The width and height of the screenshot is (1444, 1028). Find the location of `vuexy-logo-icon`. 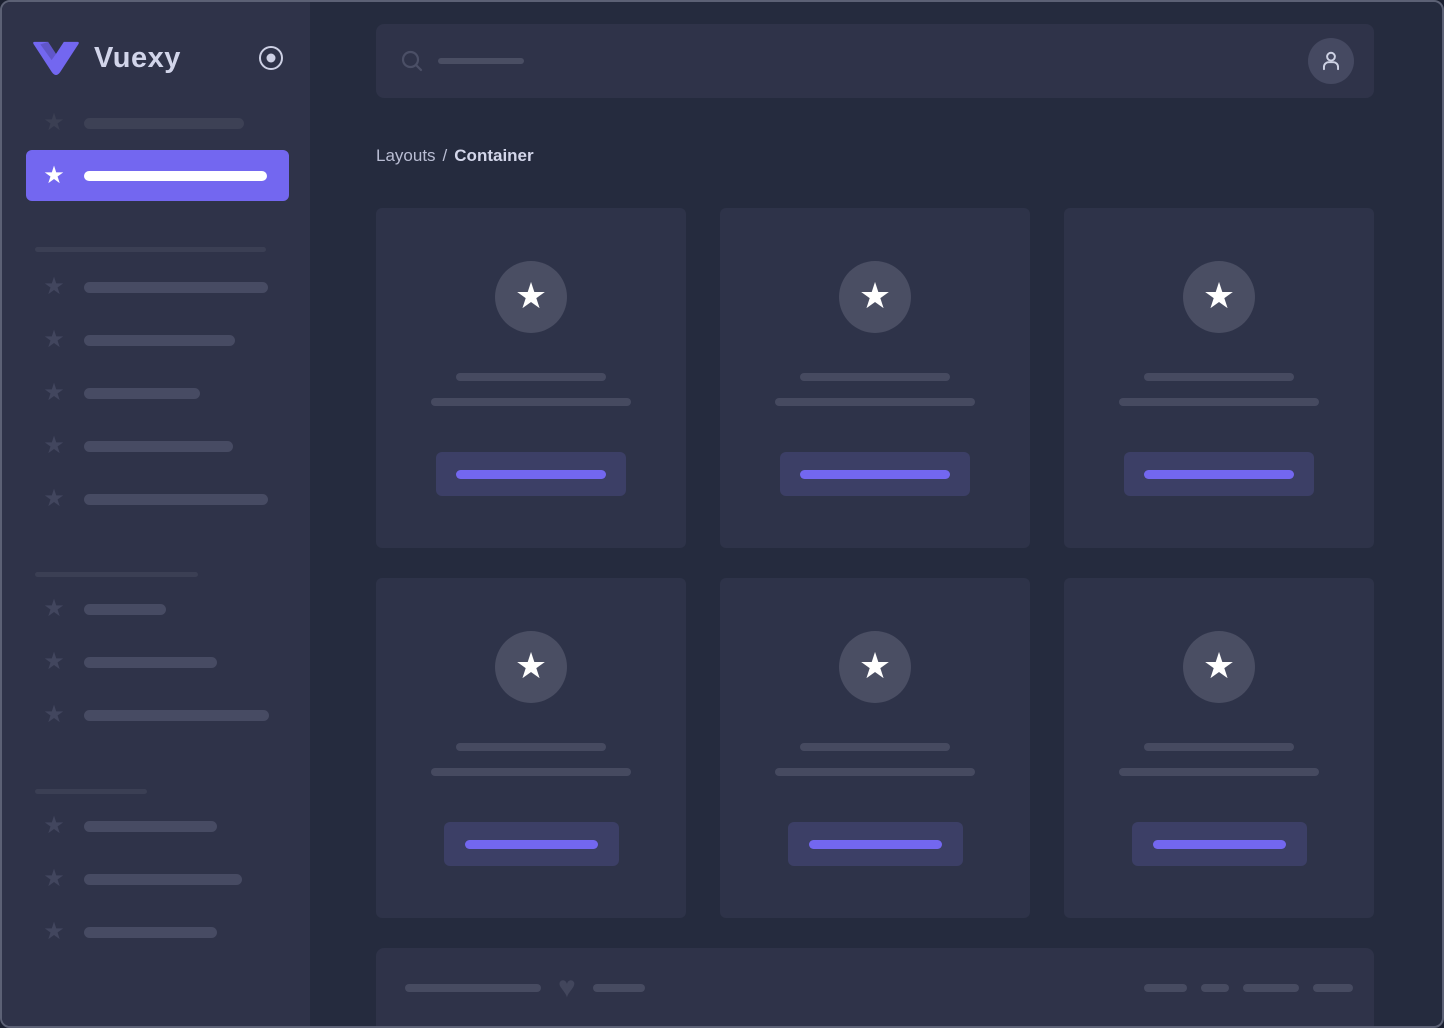

vuexy-logo-icon is located at coordinates (56, 58).